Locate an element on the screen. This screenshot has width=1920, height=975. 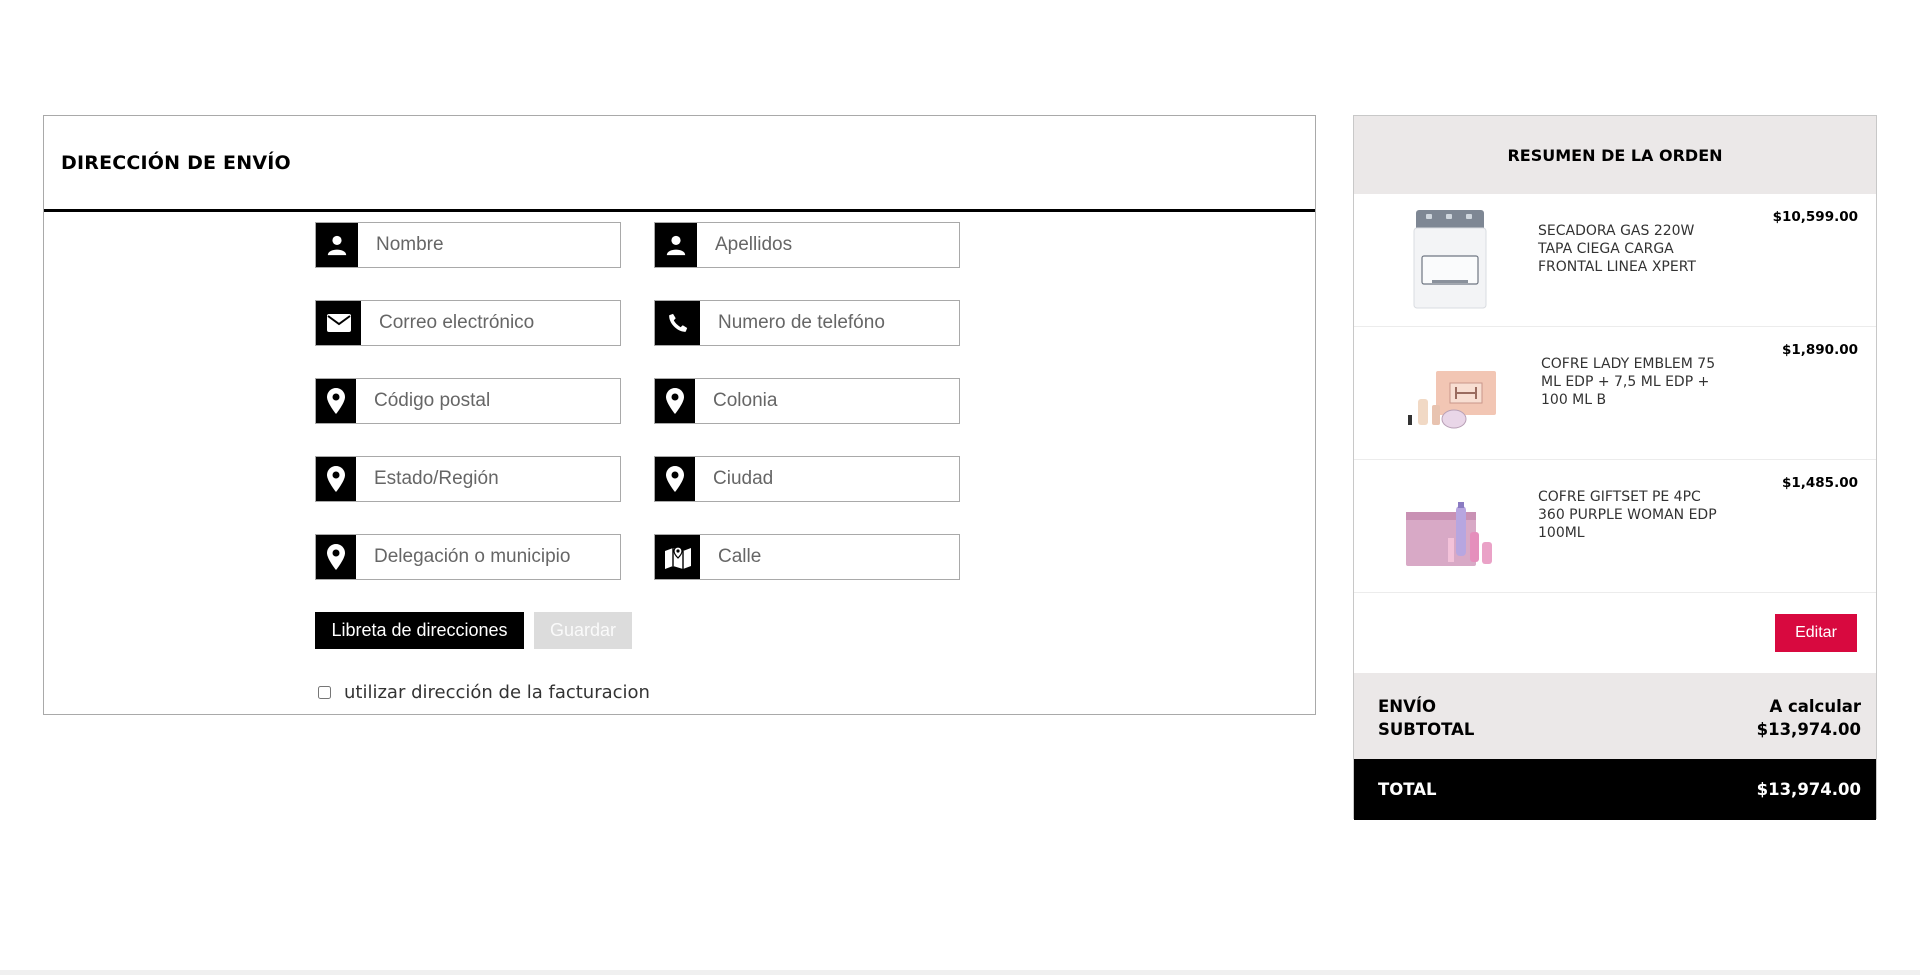
order-item-price: $1,890.00 is located at coordinates (1819, 350).